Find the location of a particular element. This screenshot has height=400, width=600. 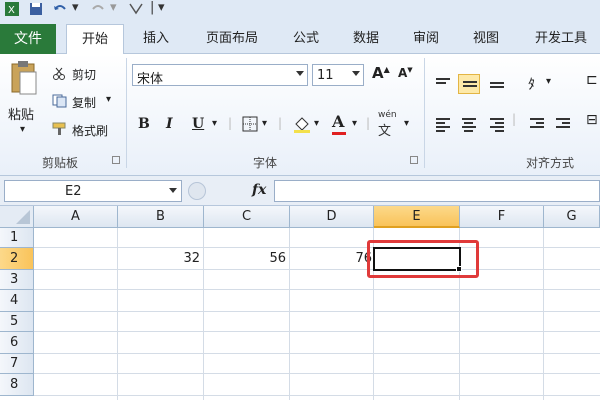

fill-color-dropdown-icon: ▾ is located at coordinates (316, 123).